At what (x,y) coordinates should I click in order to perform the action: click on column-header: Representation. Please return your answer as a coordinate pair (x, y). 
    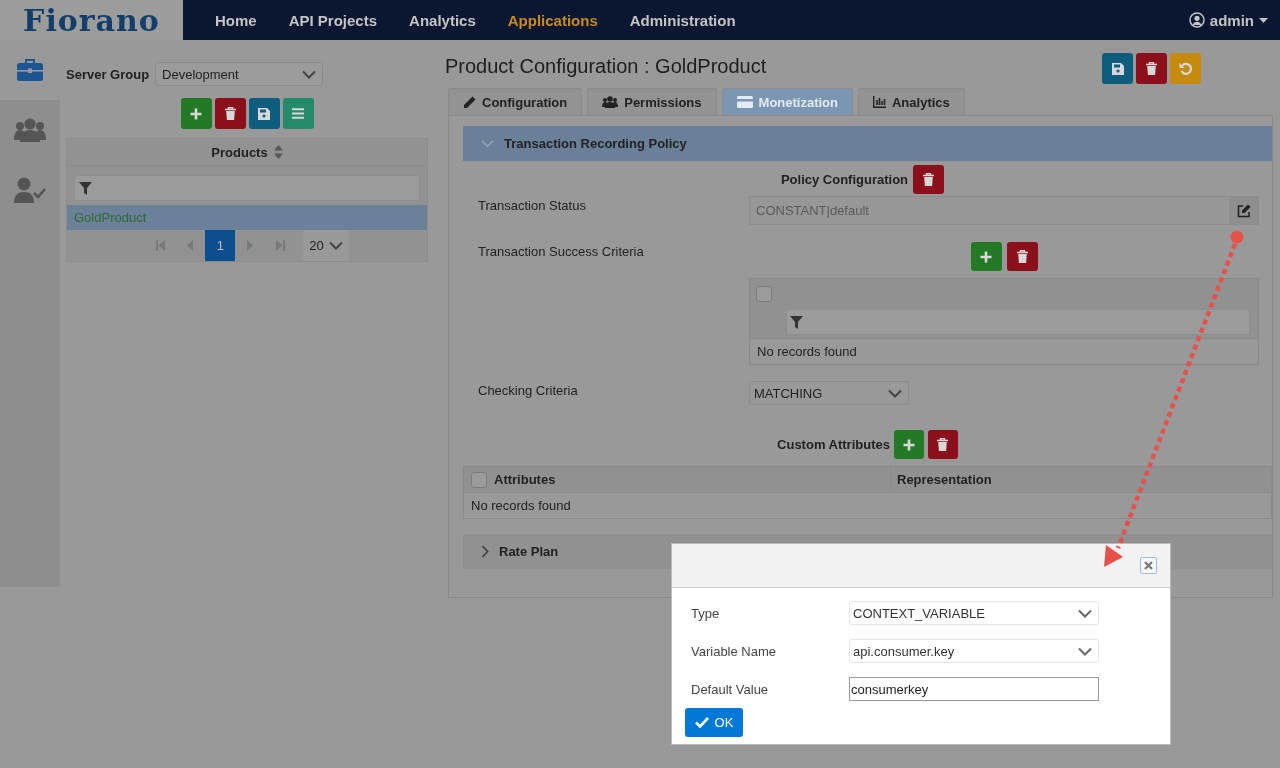
    Looking at the image, I should click on (1080, 479).